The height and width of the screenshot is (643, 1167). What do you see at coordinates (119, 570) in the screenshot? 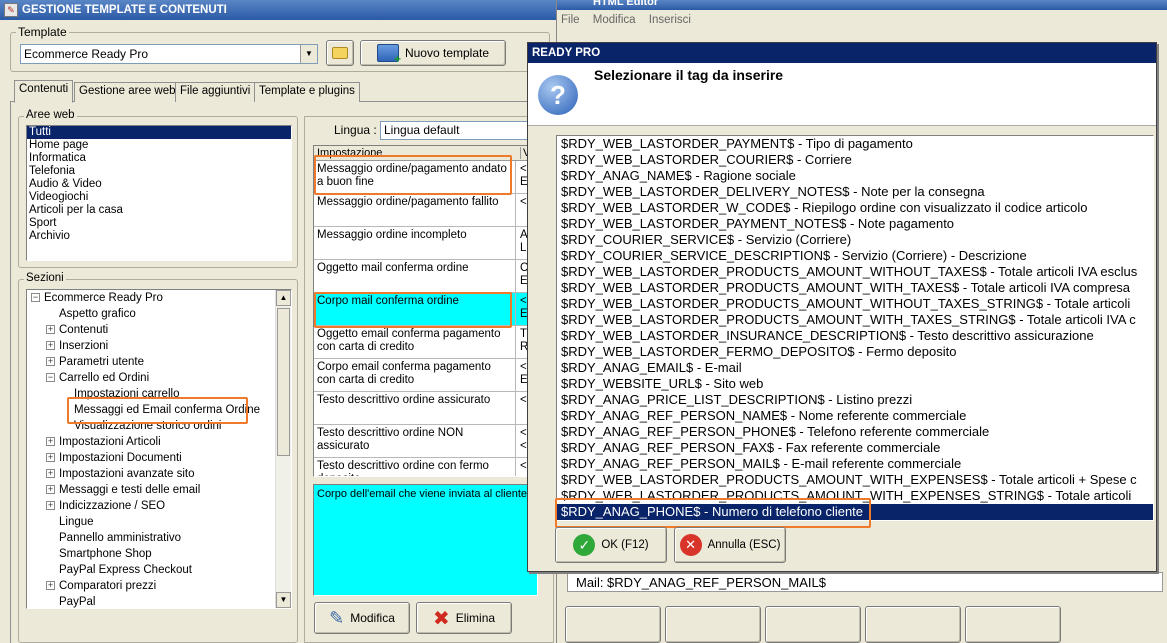
I see `tree-item: PayPal Express Checkout` at bounding box center [119, 570].